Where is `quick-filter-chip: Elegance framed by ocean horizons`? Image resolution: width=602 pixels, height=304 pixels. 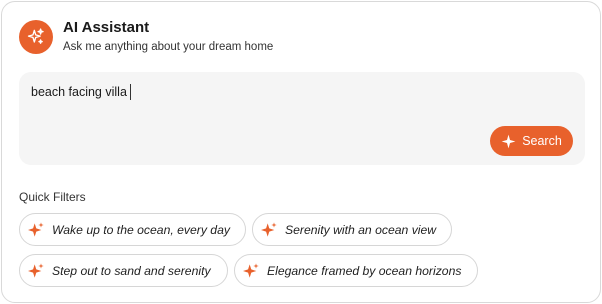 quick-filter-chip: Elegance framed by ocean horizons is located at coordinates (356, 270).